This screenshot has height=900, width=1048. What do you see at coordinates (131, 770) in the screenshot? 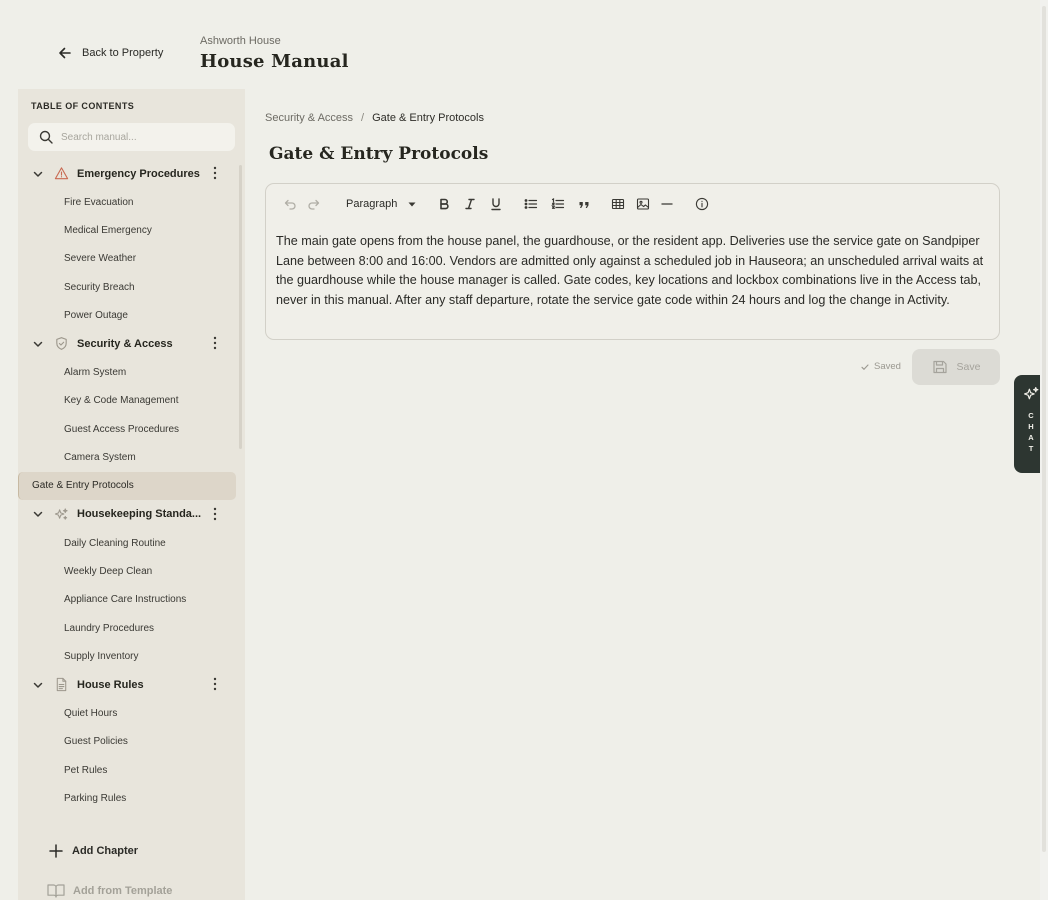
I see `section-pet-rules: Pet Rules` at bounding box center [131, 770].